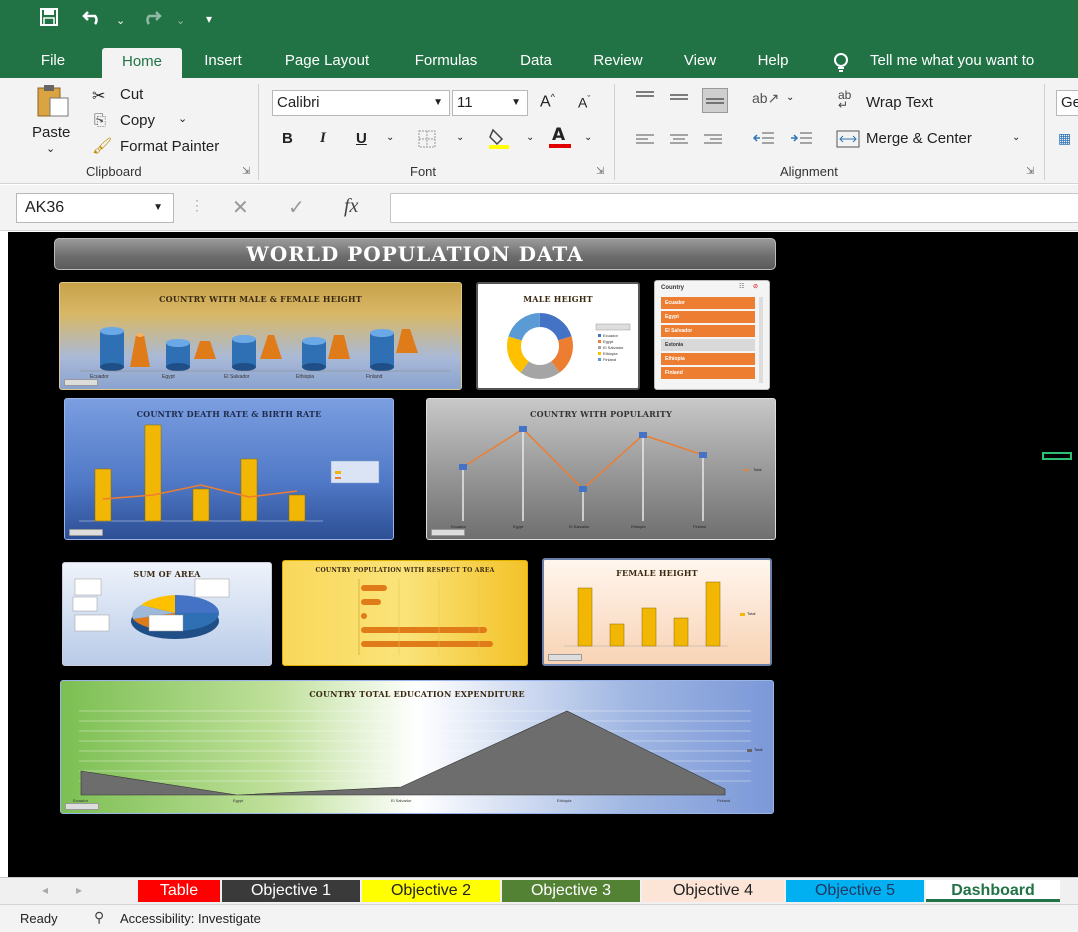 This screenshot has width=1078, height=932. What do you see at coordinates (764, 140) in the screenshot?
I see `decrease-indent-icon` at bounding box center [764, 140].